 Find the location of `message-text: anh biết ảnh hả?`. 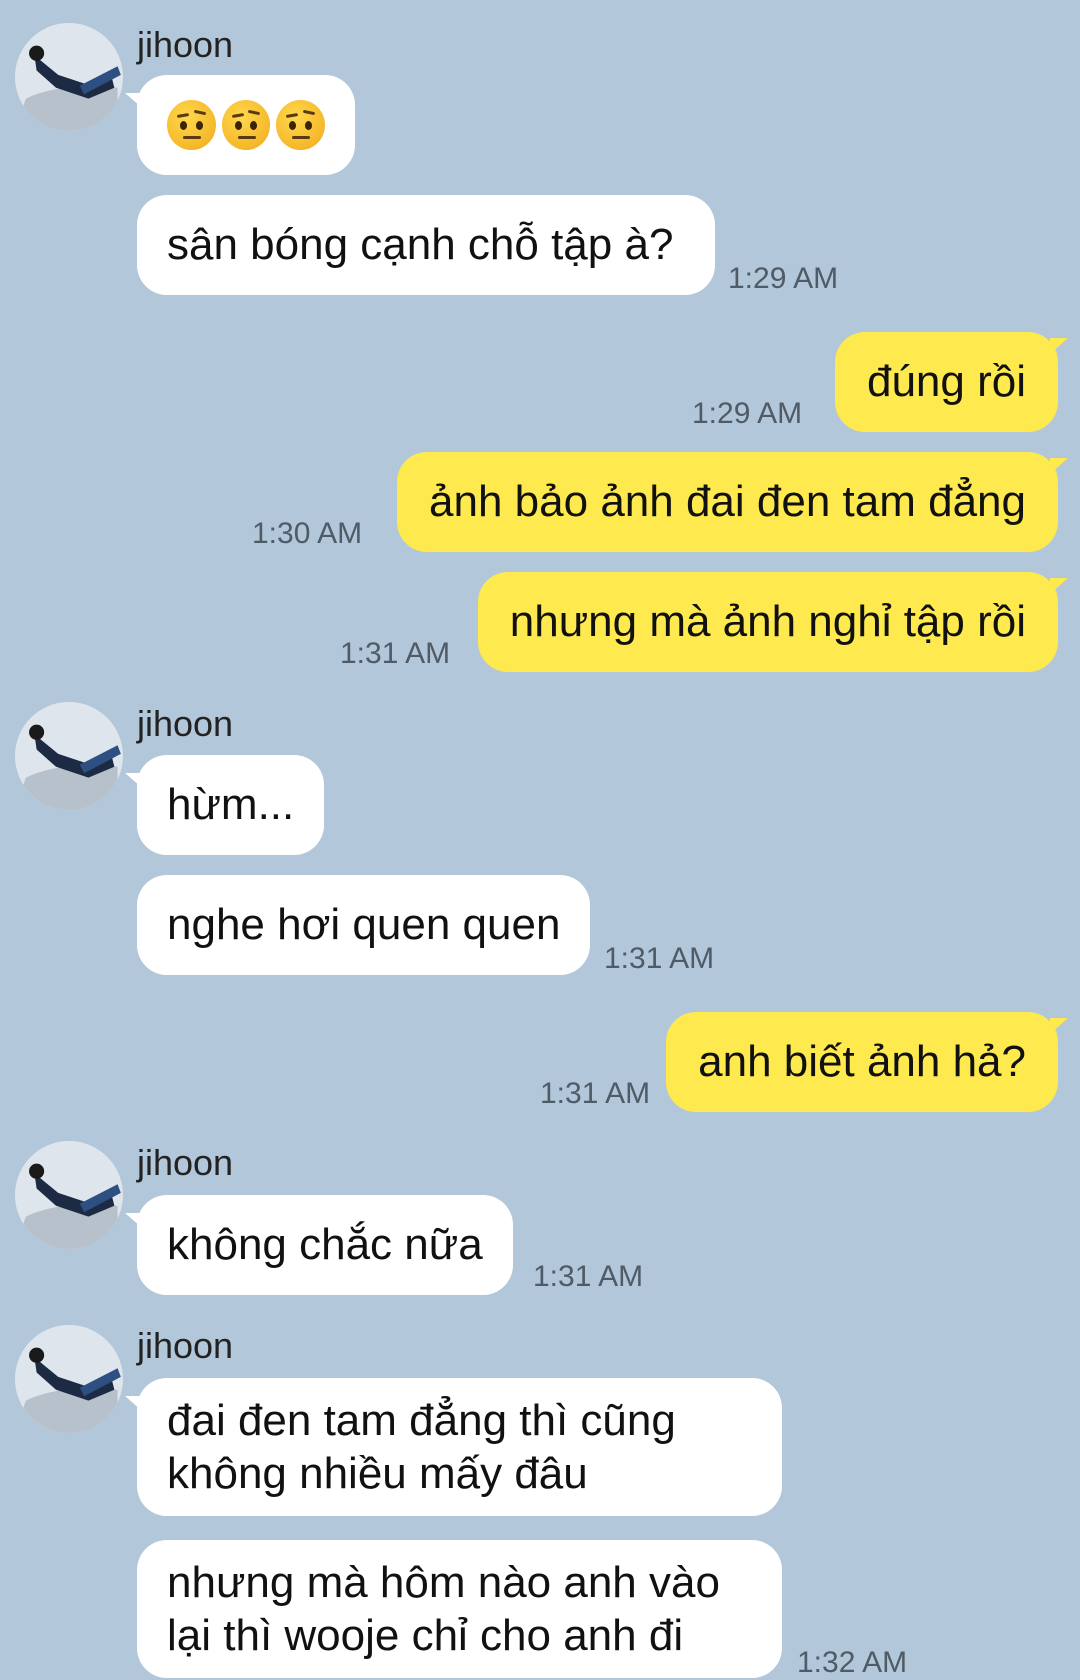

message-text: anh biết ảnh hả? is located at coordinates (862, 1061).